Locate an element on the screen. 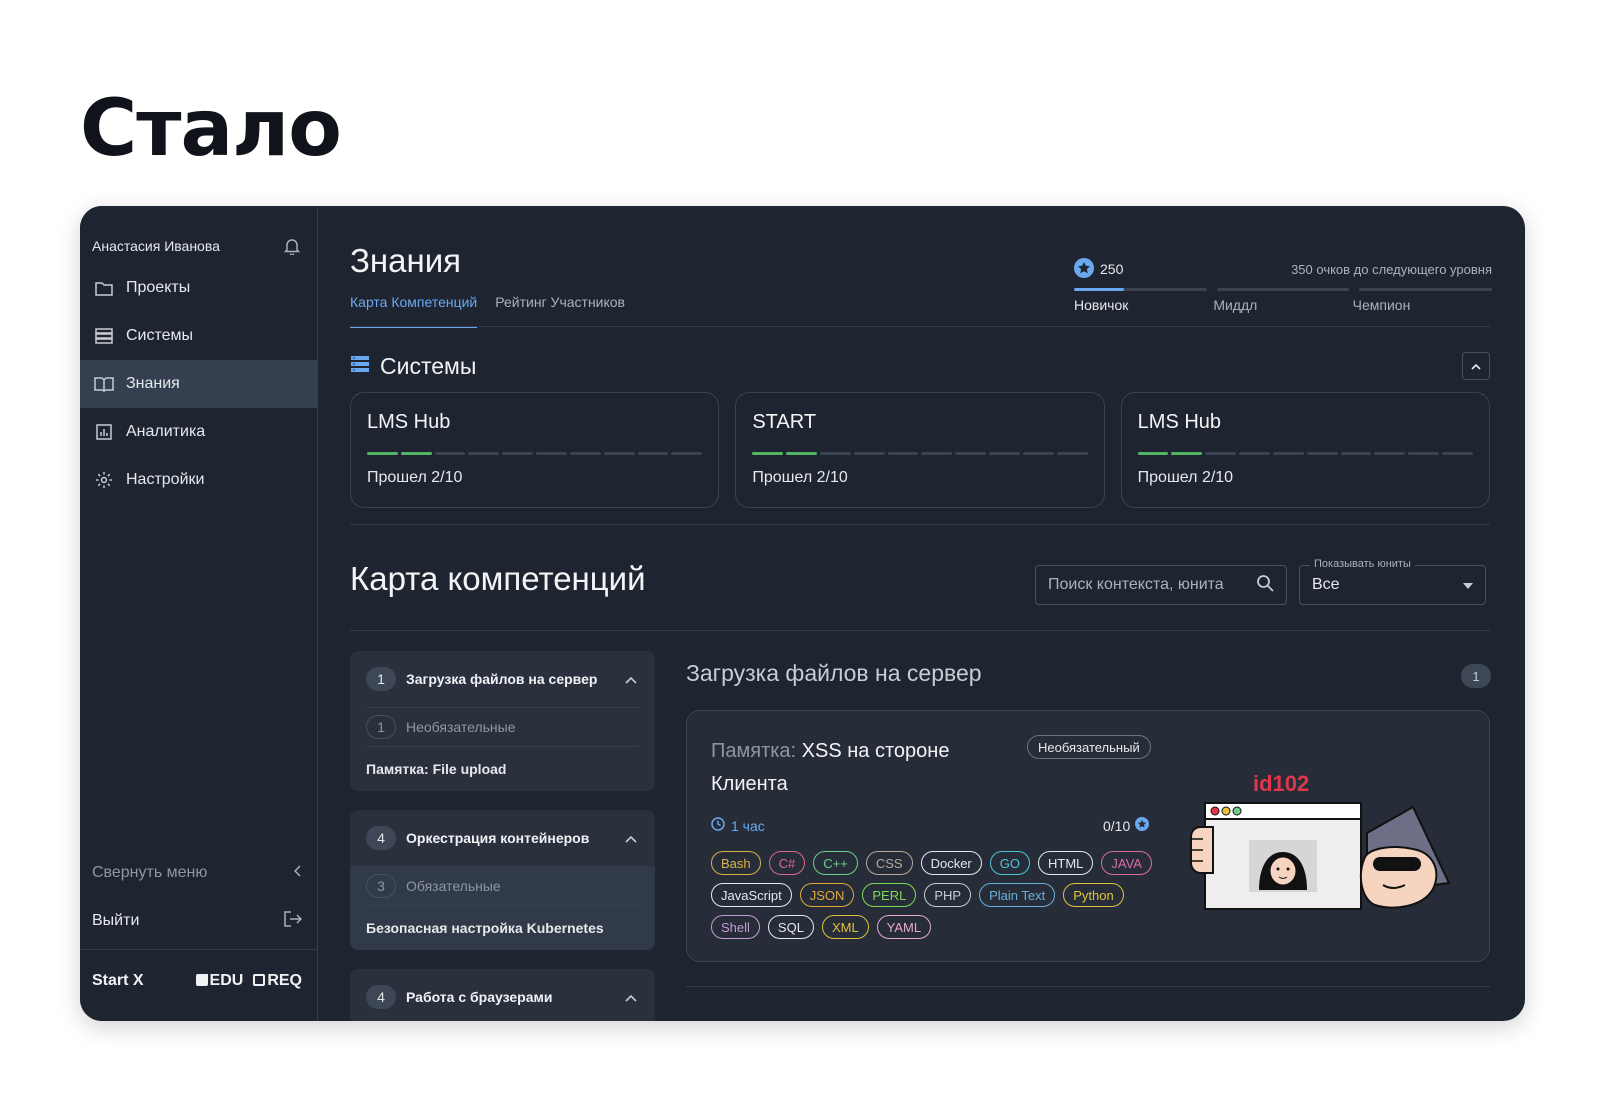  level-bar-middle is located at coordinates (1283, 289).